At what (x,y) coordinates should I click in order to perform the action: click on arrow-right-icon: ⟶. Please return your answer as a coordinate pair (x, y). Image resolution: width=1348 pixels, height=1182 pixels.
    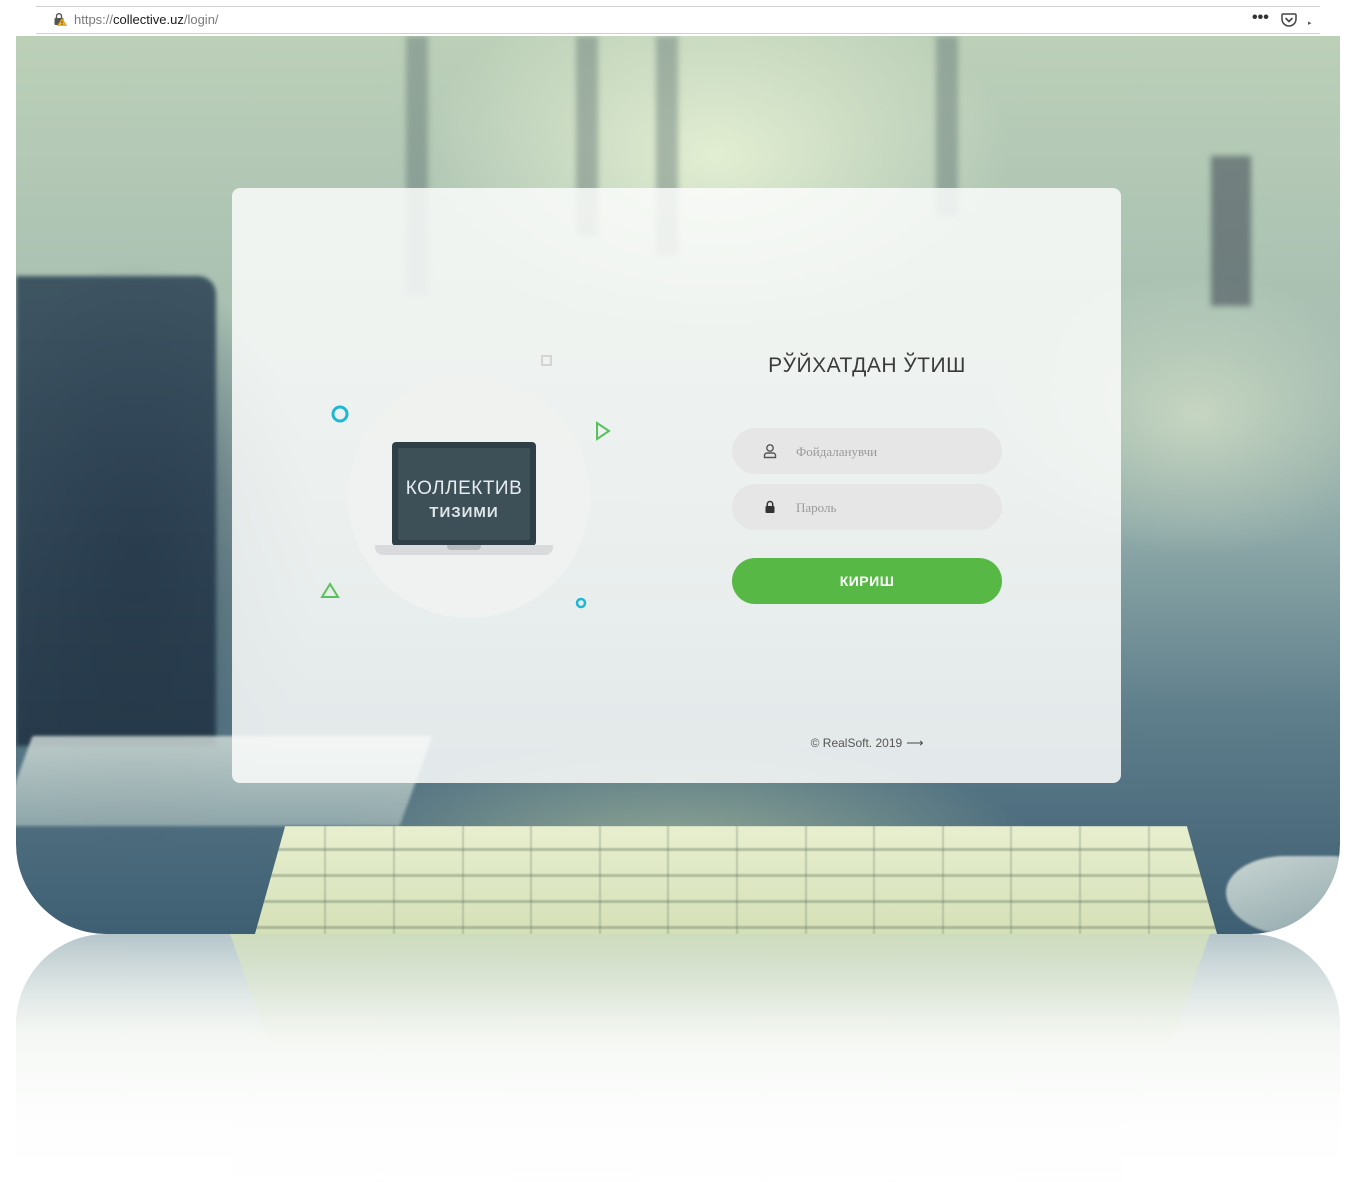
    Looking at the image, I should click on (914, 743).